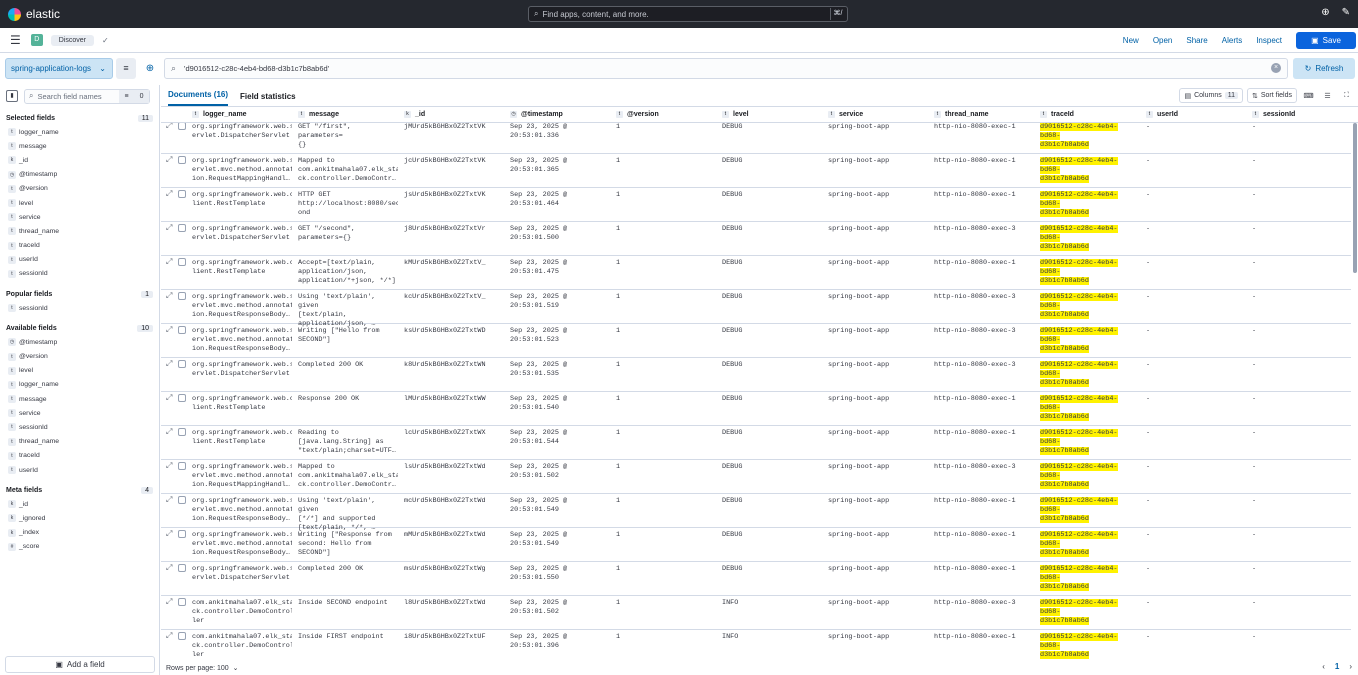  I want to click on menu-toggle-icon: ☰, so click(15, 40).